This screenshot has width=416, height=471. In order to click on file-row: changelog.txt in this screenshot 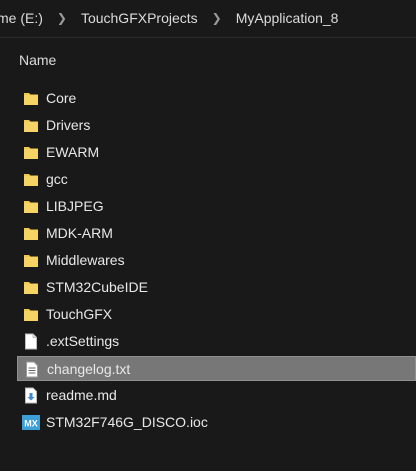, I will do `click(216, 368)`.